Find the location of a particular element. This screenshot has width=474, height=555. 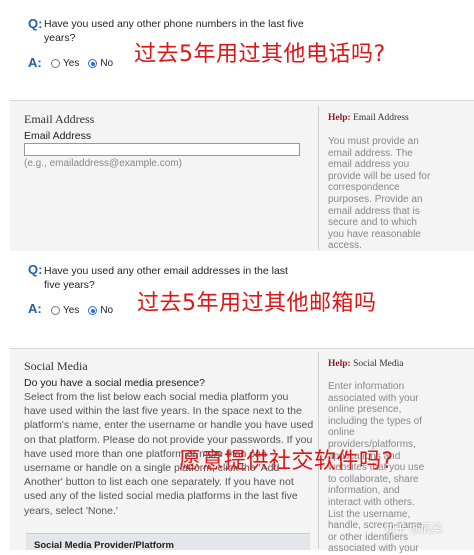

social-question: Do you have a social media presence? is located at coordinates (114, 383).